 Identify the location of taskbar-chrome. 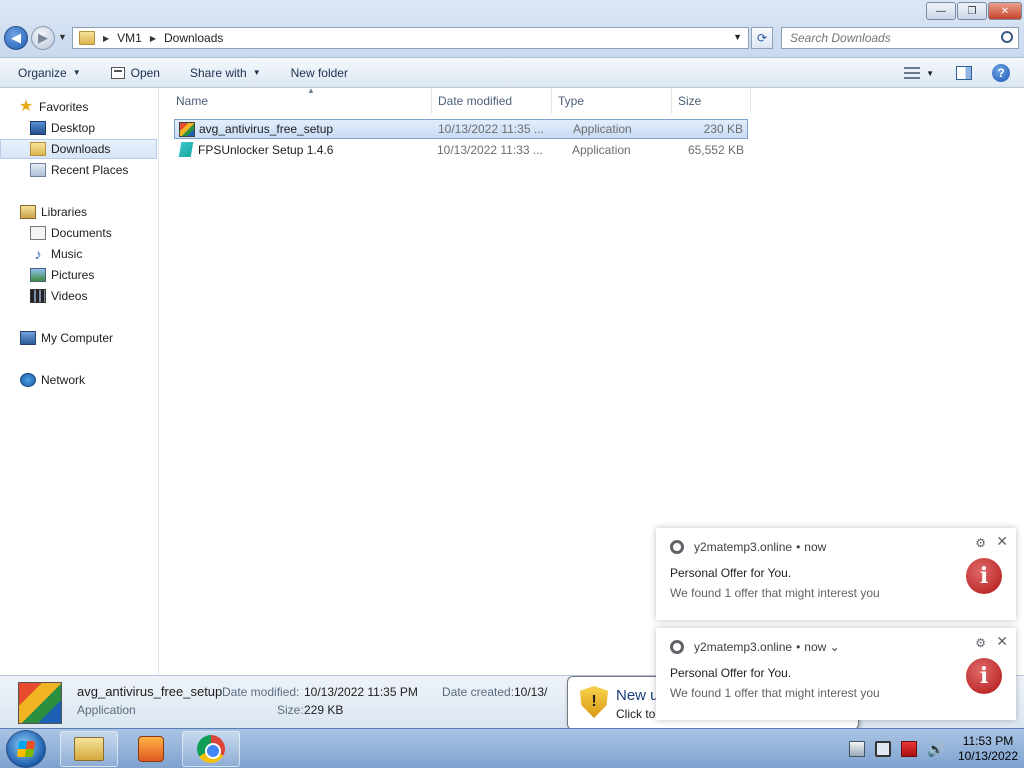
(211, 749).